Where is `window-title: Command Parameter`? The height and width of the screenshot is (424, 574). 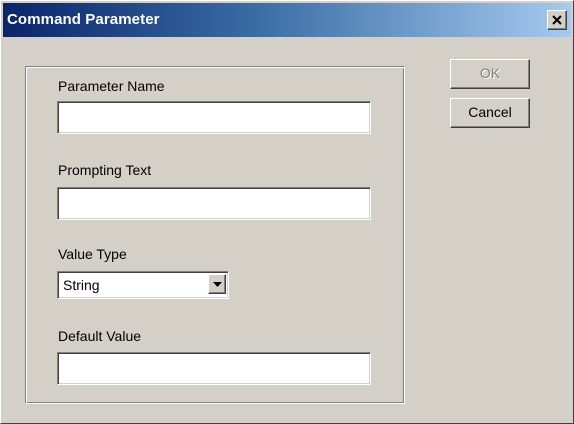
window-title: Command Parameter is located at coordinates (83, 19).